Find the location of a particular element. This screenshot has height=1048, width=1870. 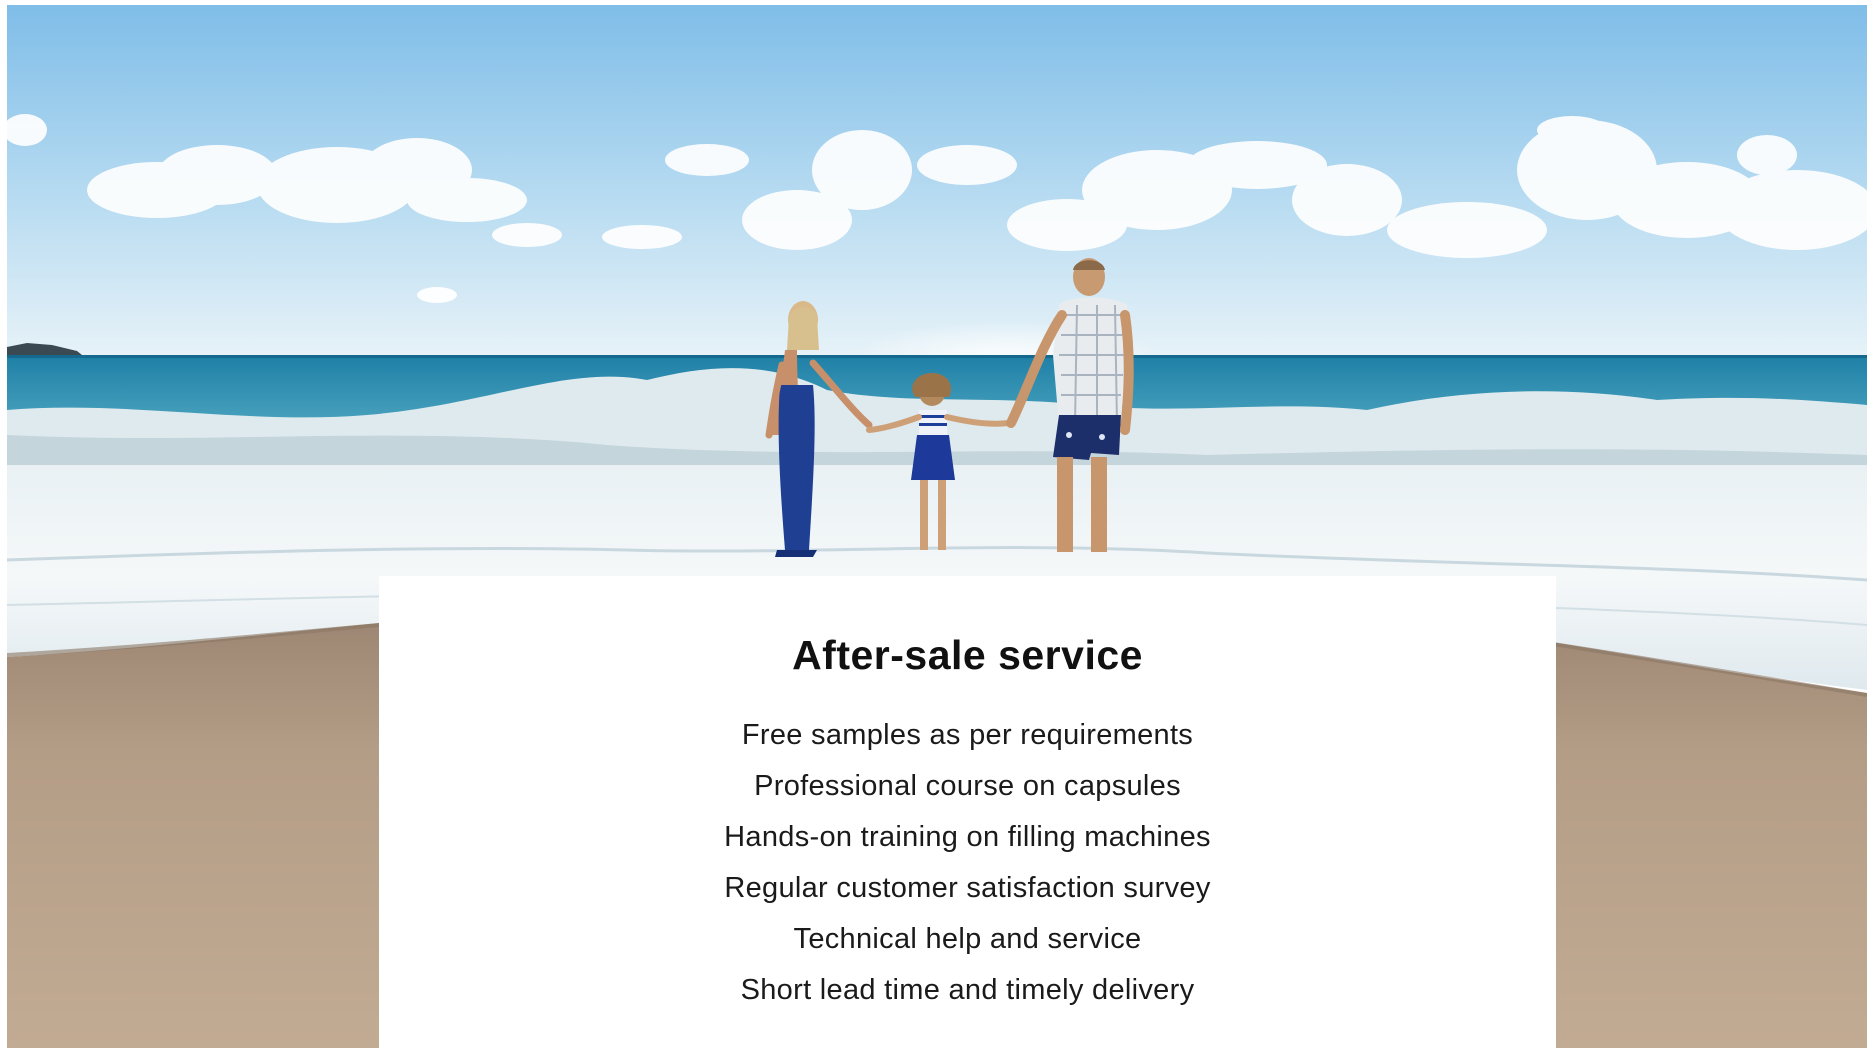

list-item: Regular customer satisfaction survey is located at coordinates (967, 888).